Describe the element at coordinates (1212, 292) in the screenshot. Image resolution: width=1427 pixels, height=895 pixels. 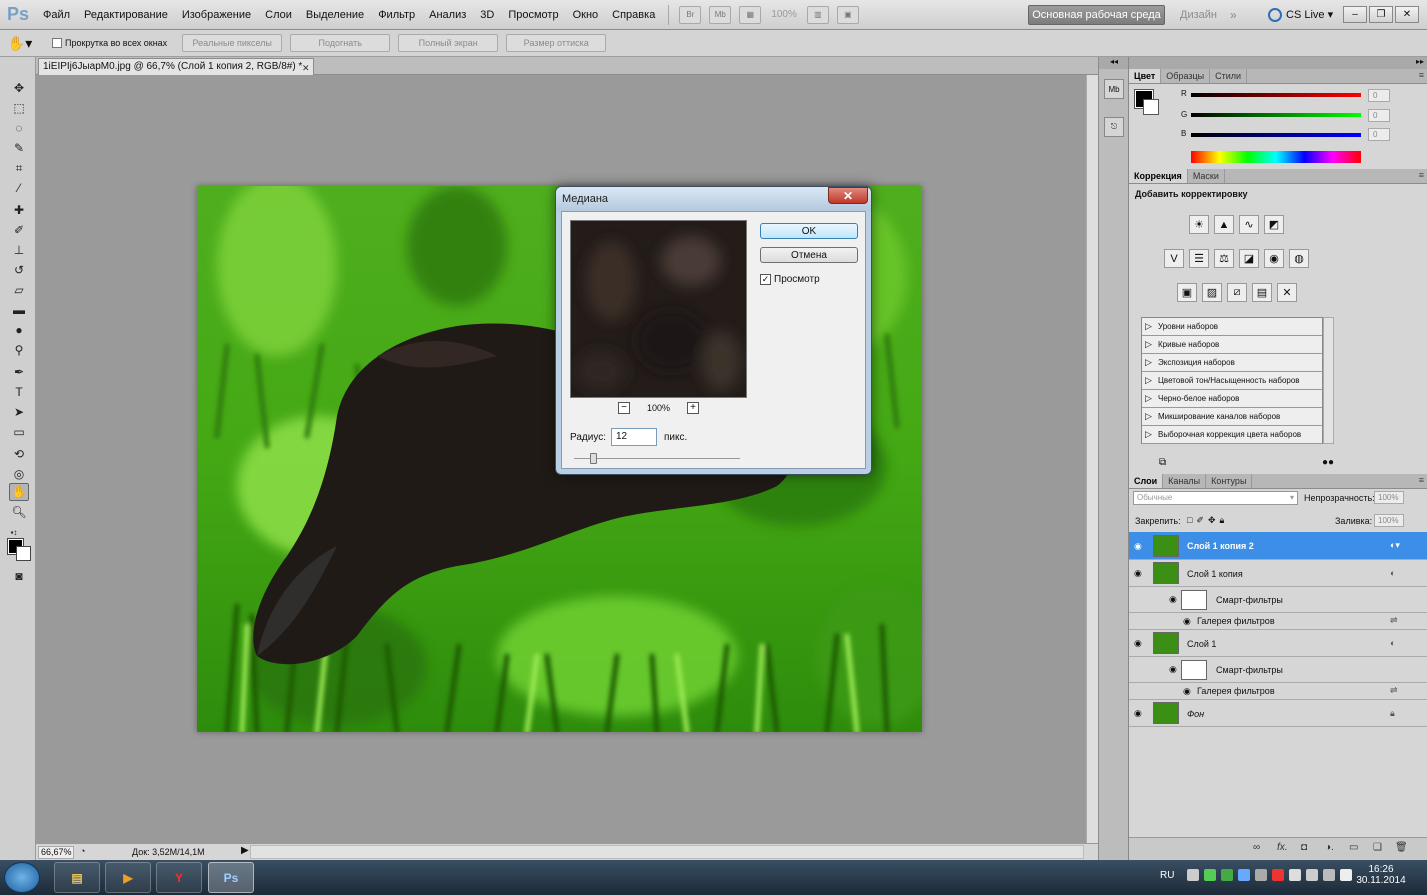
I see `posterize-icon: ▨` at that location.